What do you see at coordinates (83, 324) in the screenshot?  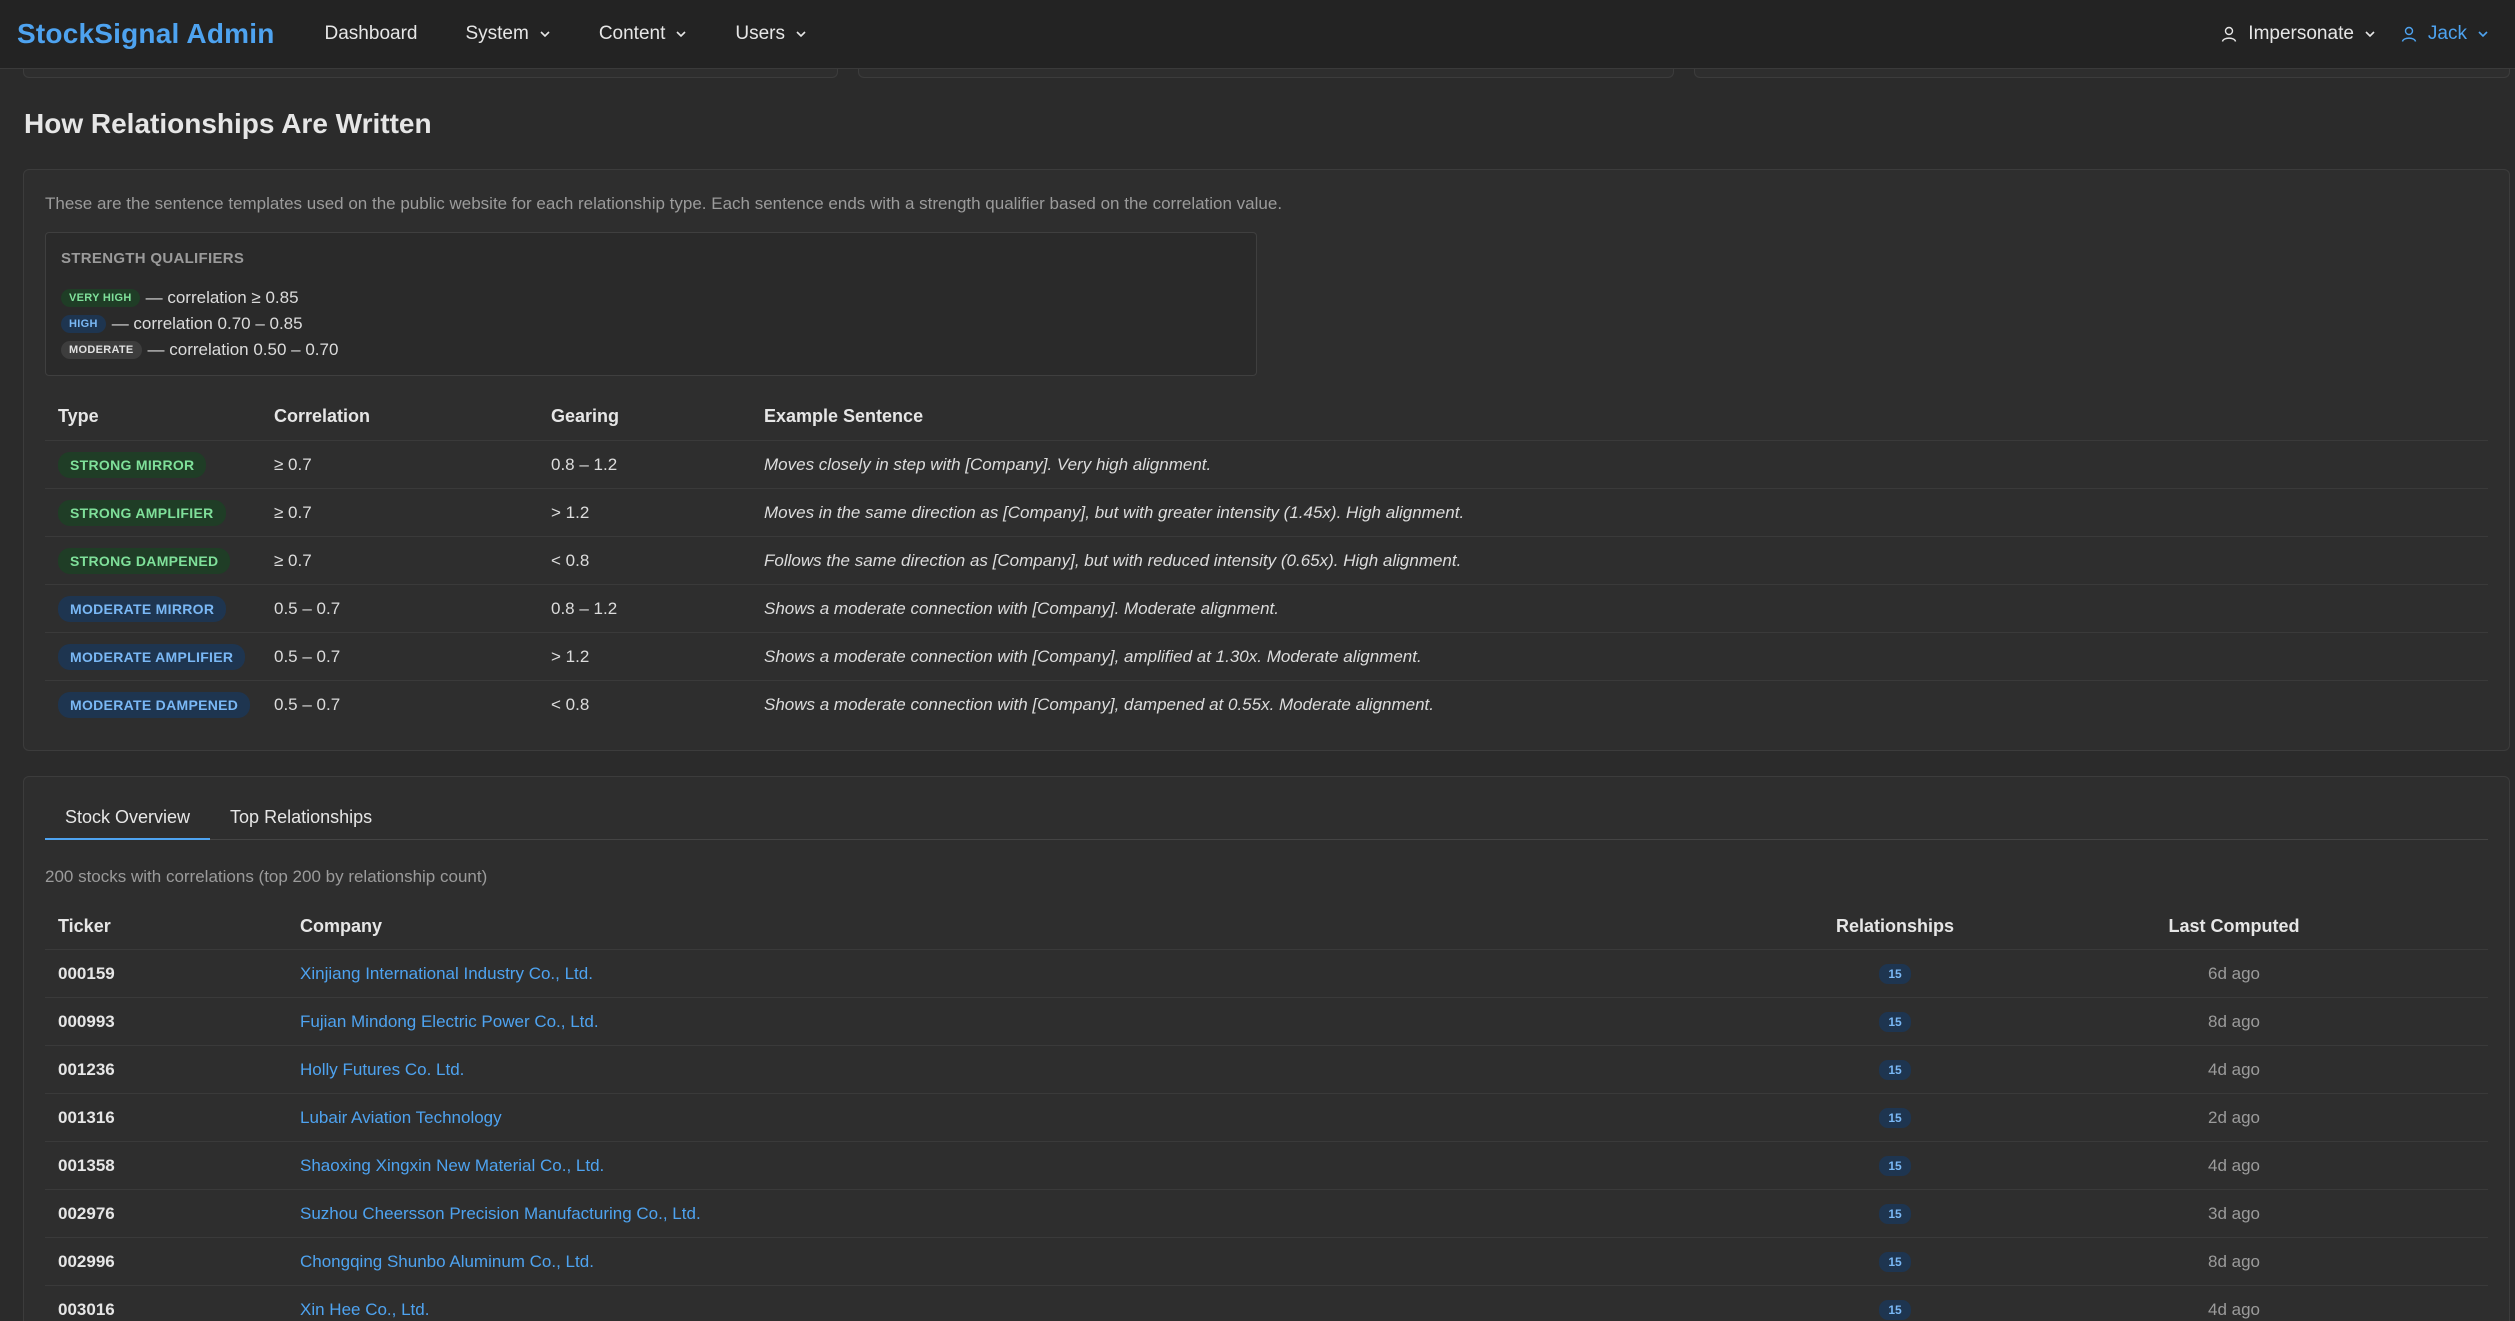 I see `qualifier-badge: HIGH` at bounding box center [83, 324].